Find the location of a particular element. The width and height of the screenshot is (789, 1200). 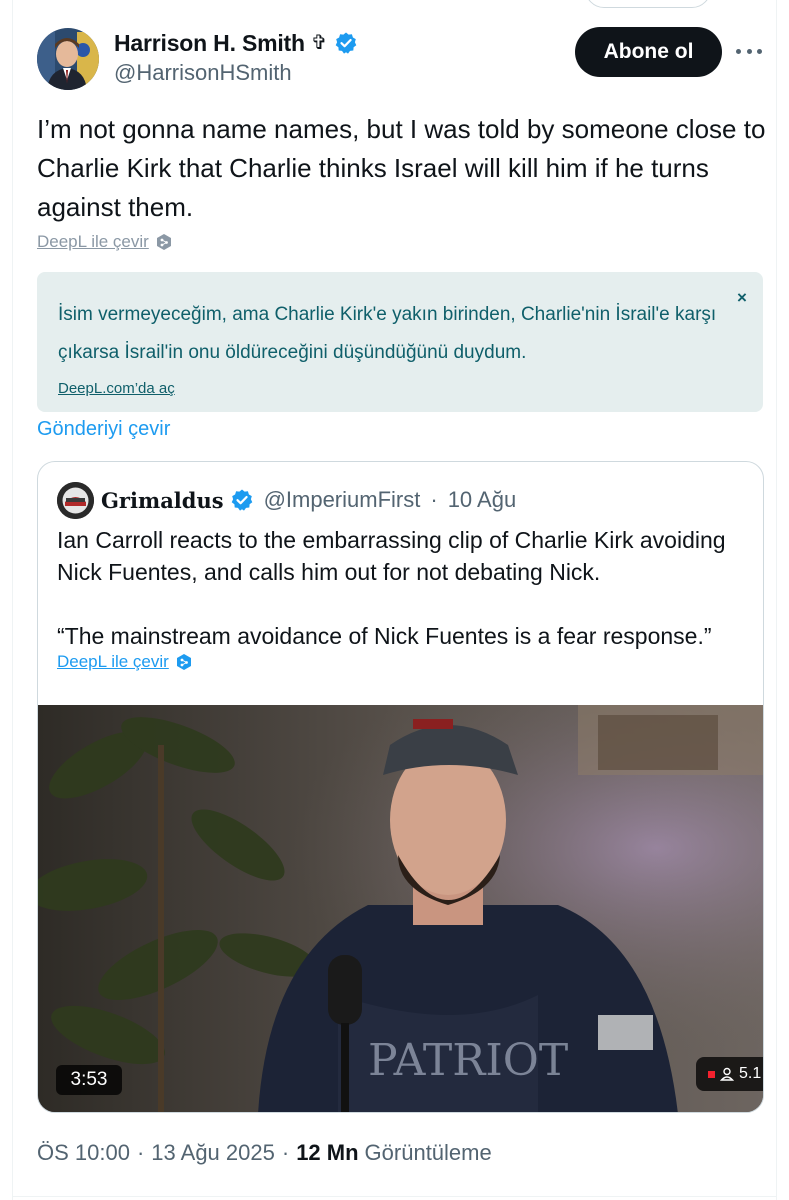

post-time: ÖS 10:00 is located at coordinates (83, 1153).